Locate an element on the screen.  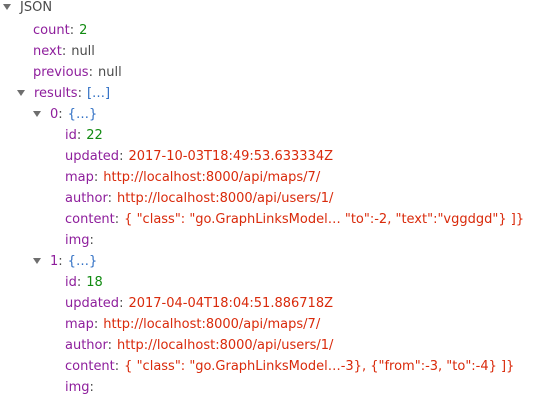
results-row: results: […] is located at coordinates (63, 94).